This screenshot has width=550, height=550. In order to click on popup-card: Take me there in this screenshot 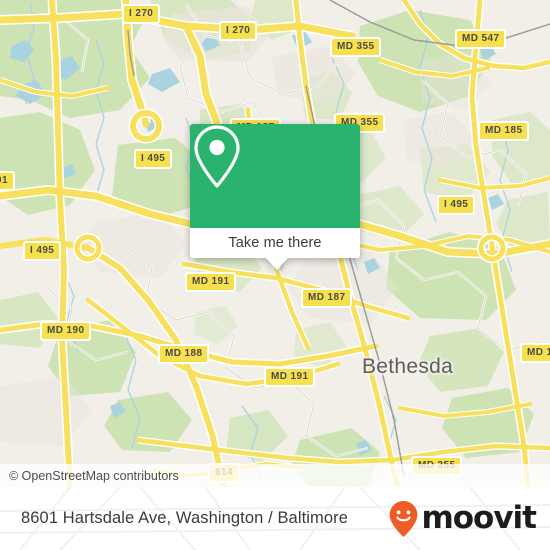, I will do `click(275, 191)`.